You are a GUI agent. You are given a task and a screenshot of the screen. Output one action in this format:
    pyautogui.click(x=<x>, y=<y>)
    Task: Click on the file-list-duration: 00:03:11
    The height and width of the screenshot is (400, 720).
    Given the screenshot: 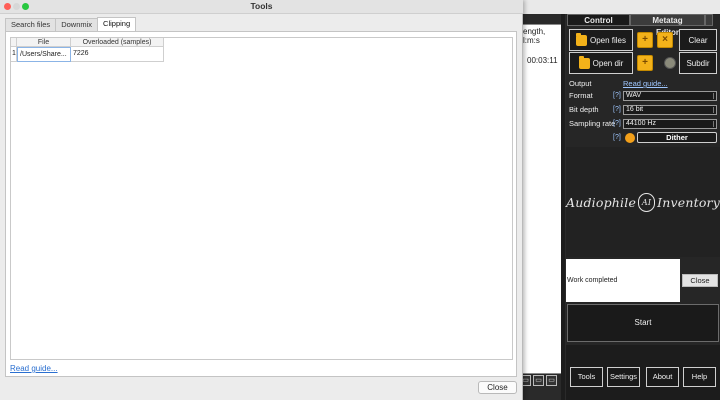 What is the action you would take?
    pyautogui.click(x=542, y=60)
    